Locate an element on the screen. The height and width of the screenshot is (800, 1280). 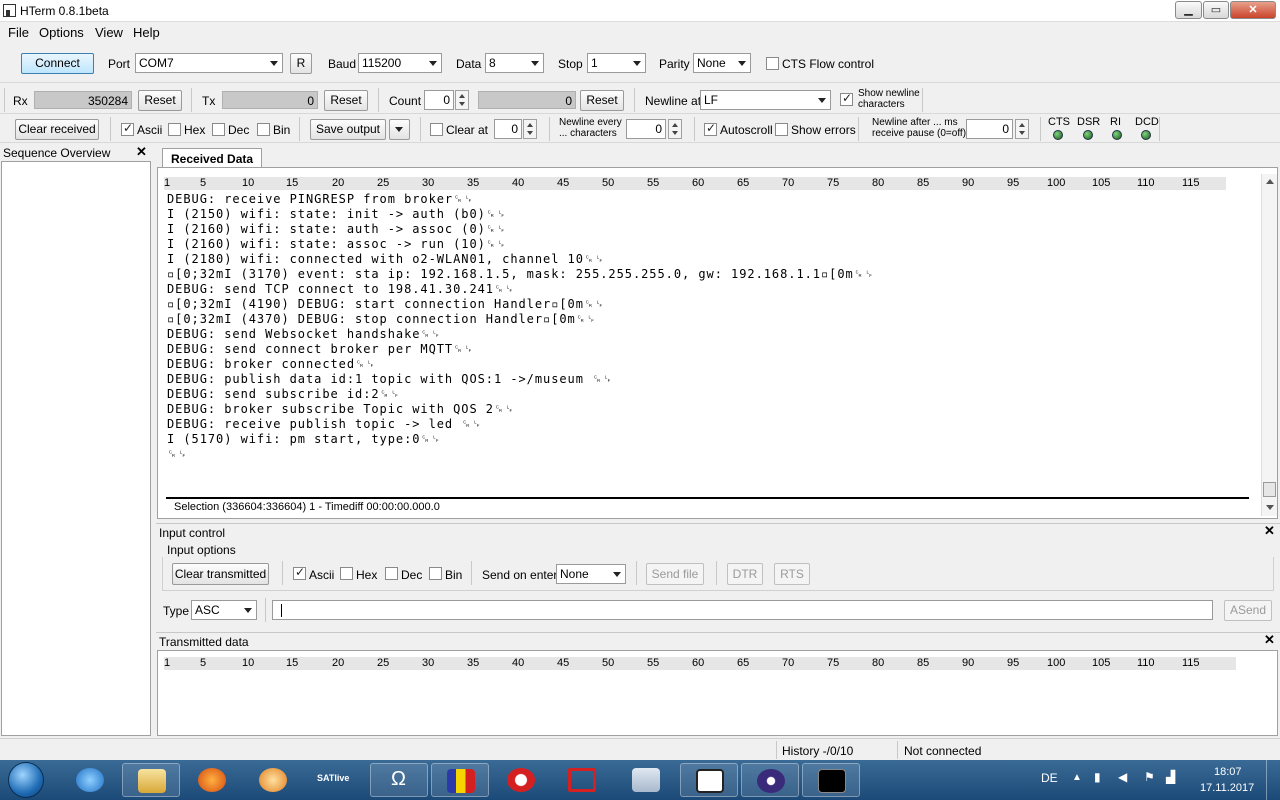
connection-status: Not connected is located at coordinates (943, 751).